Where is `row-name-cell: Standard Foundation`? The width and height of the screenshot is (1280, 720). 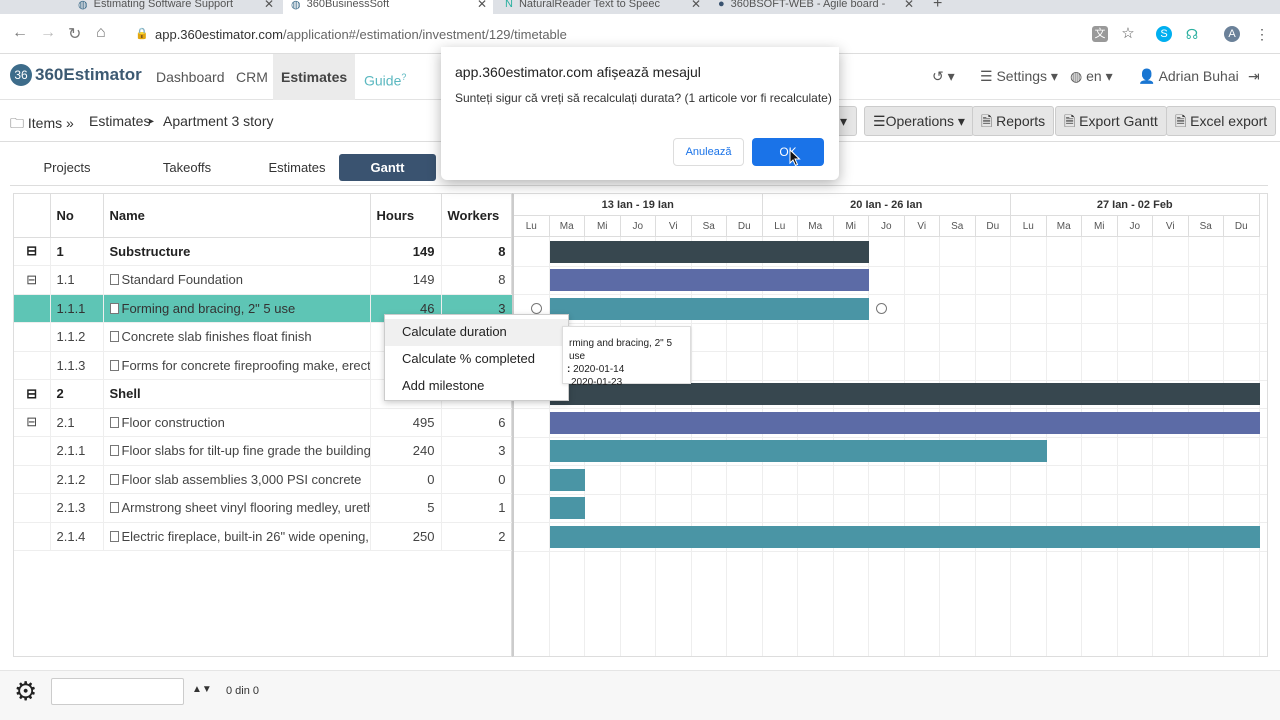 row-name-cell: Standard Foundation is located at coordinates (237, 280).